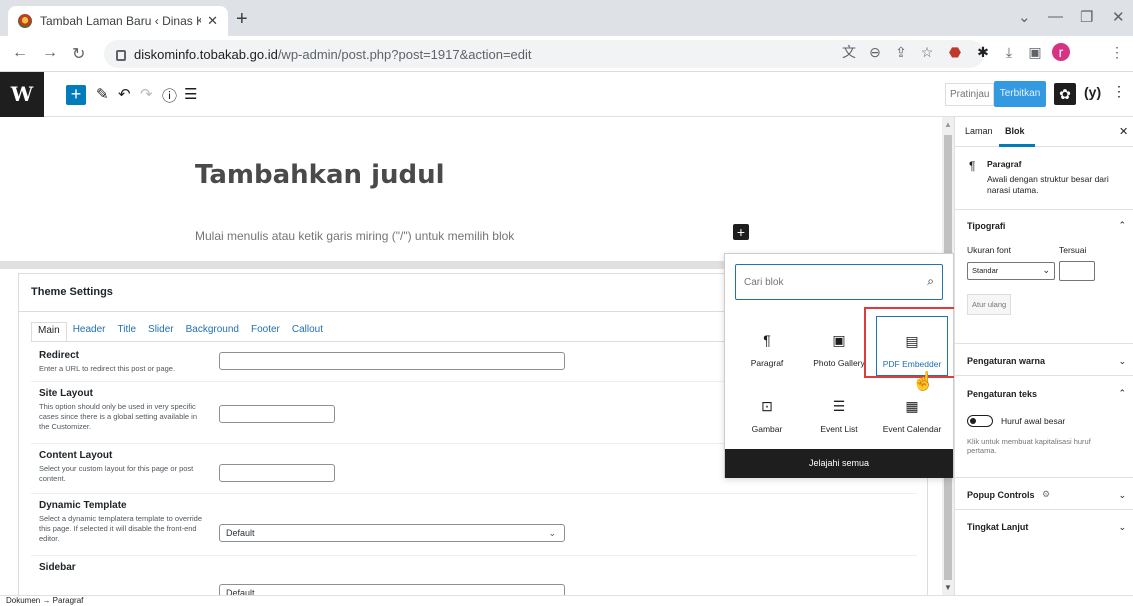 Image resolution: width=1133 pixels, height=606 pixels. I want to click on browse-all-button: Jelajahi semua, so click(839, 463).